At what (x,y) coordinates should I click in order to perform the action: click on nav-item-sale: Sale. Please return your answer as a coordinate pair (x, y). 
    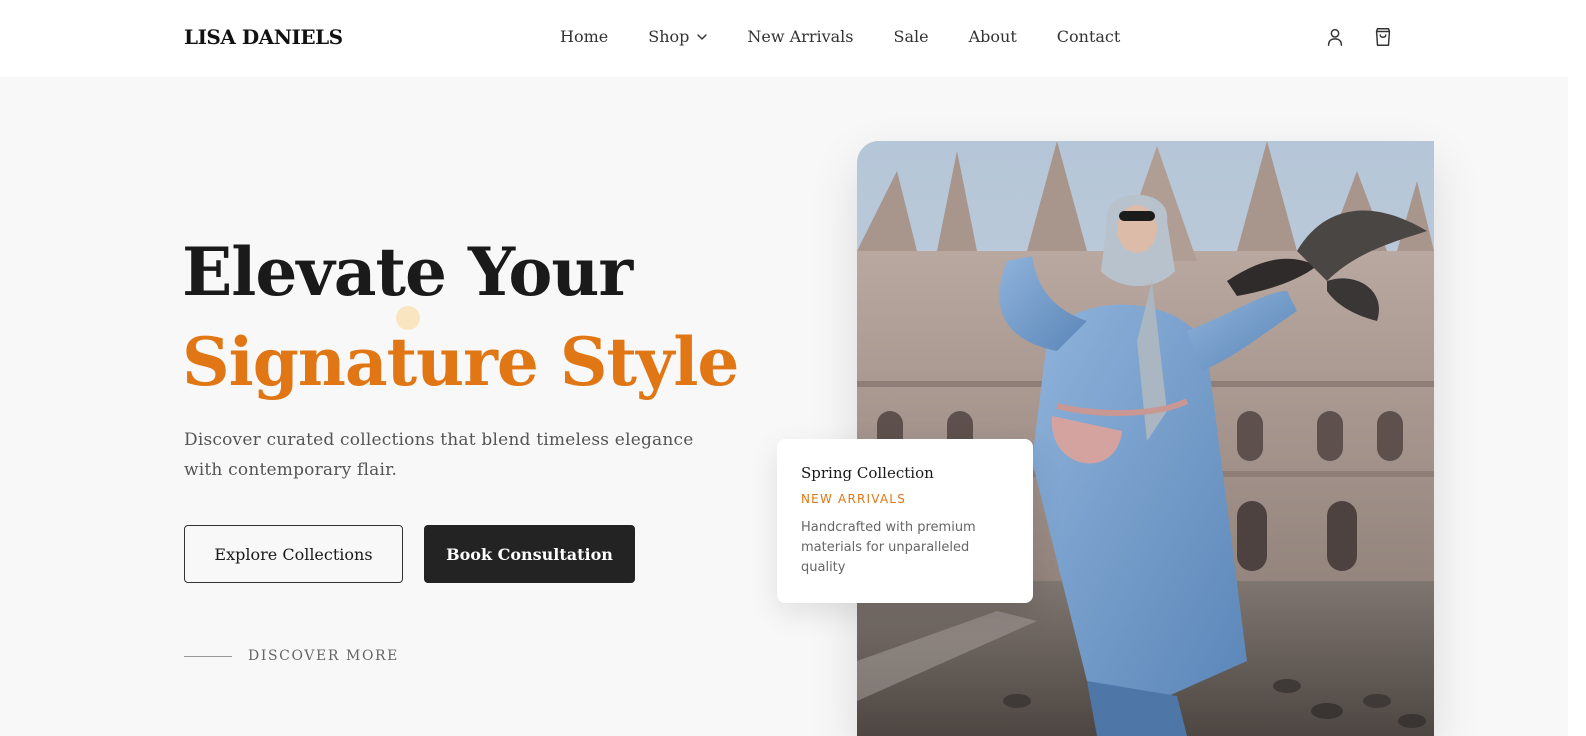
    Looking at the image, I should click on (911, 36).